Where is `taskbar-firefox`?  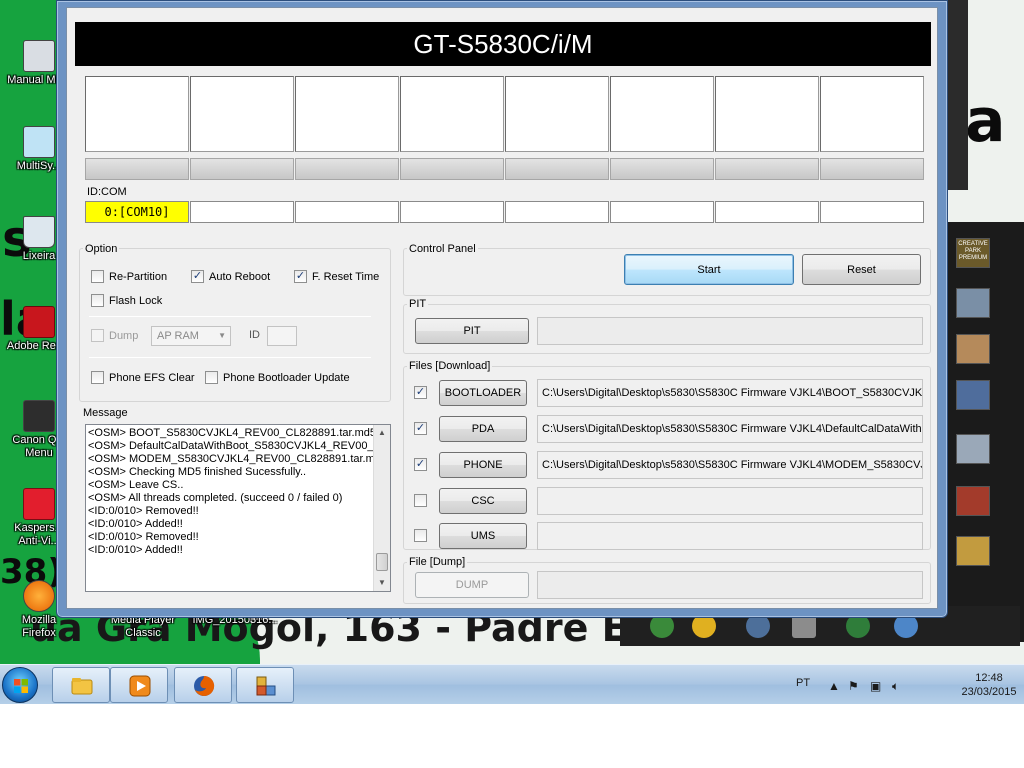
taskbar-firefox is located at coordinates (203, 685).